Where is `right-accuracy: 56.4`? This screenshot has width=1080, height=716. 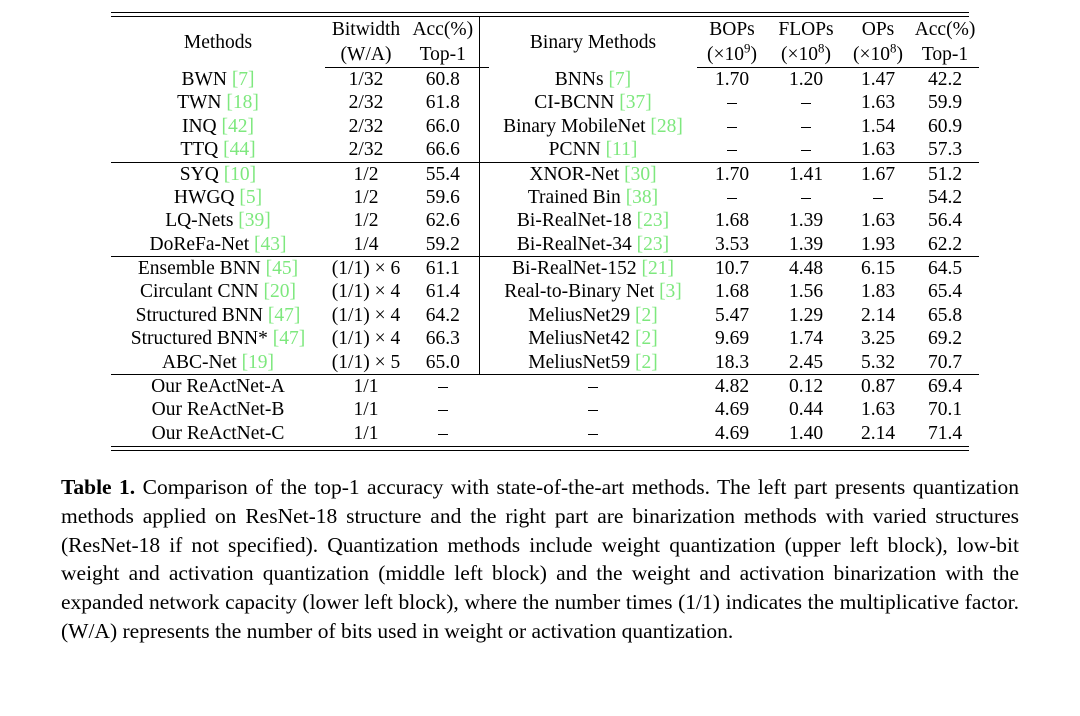 right-accuracy: 56.4 is located at coordinates (945, 221).